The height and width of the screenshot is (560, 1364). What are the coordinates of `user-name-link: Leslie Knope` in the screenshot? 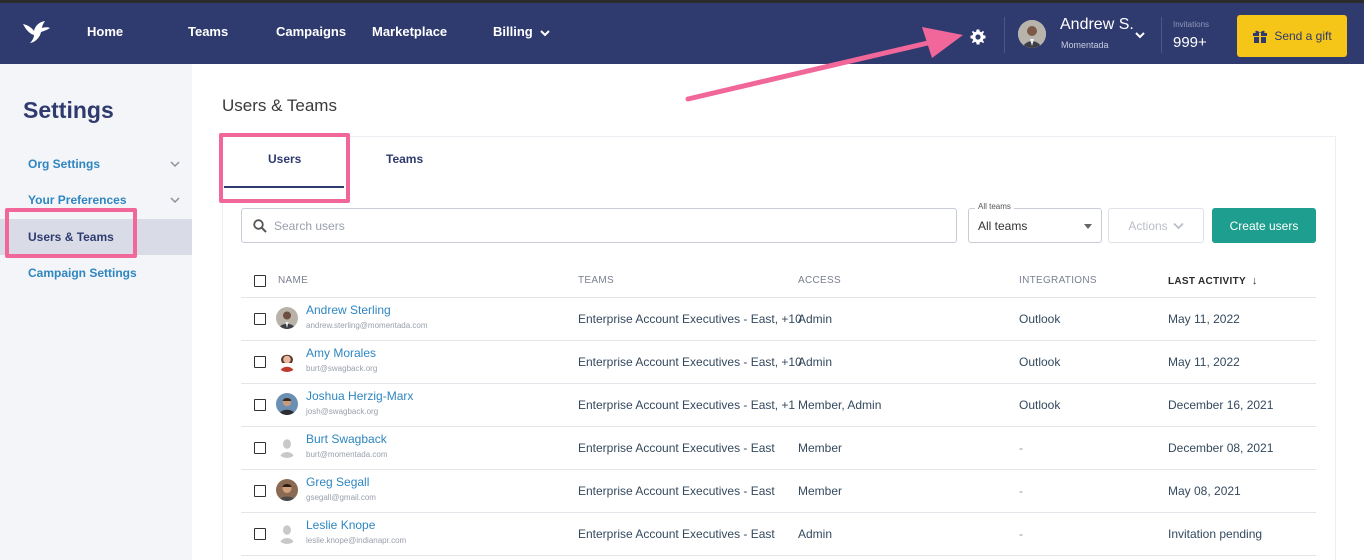 It's located at (340, 525).